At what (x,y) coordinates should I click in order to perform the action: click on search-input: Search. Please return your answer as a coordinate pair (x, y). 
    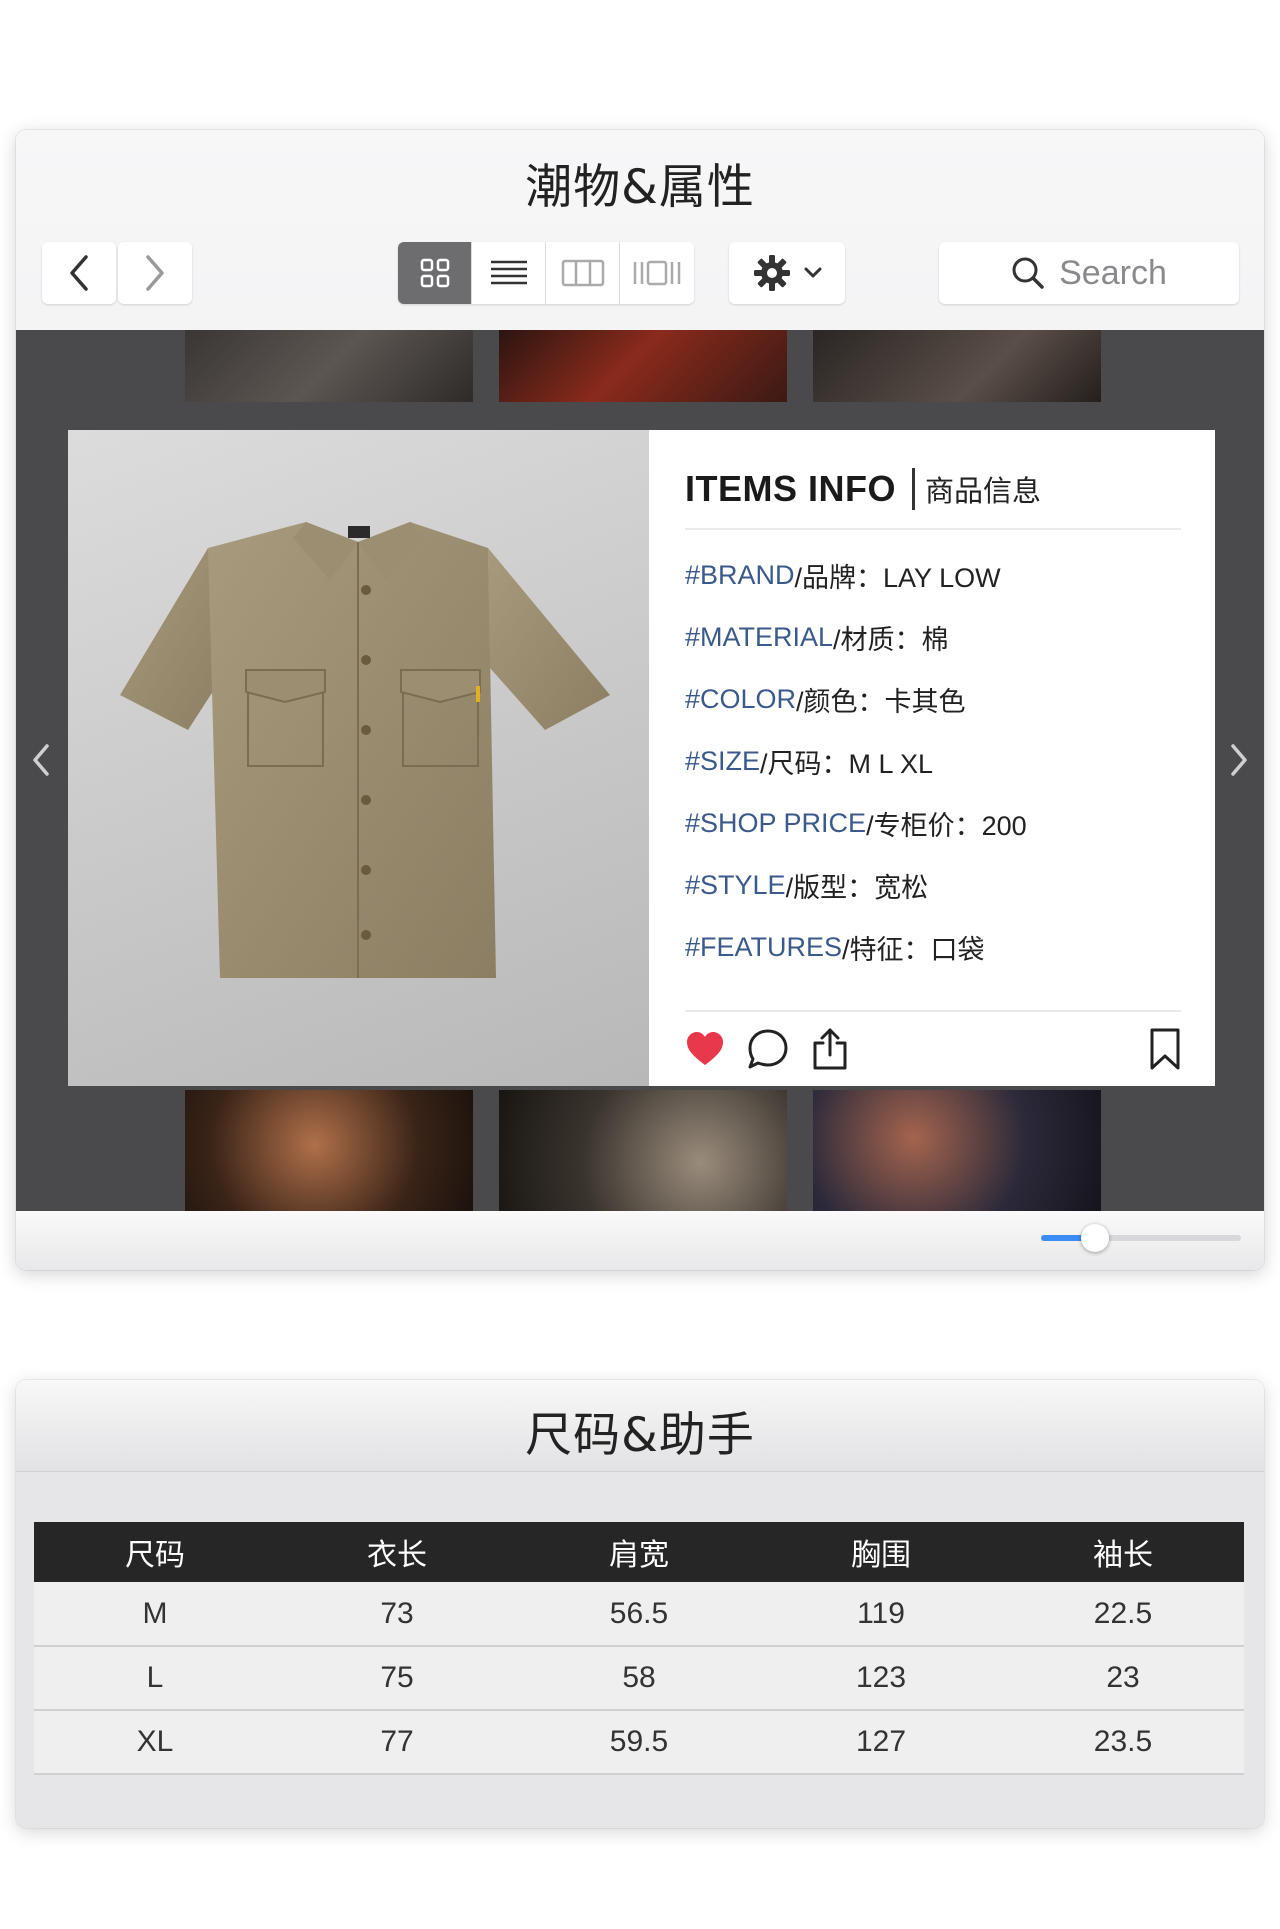
    Looking at the image, I should click on (1089, 273).